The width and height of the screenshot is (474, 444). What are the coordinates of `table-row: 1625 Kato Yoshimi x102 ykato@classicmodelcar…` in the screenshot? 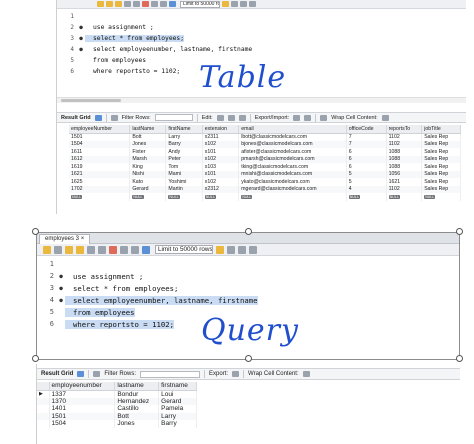 It's located at (265, 182).